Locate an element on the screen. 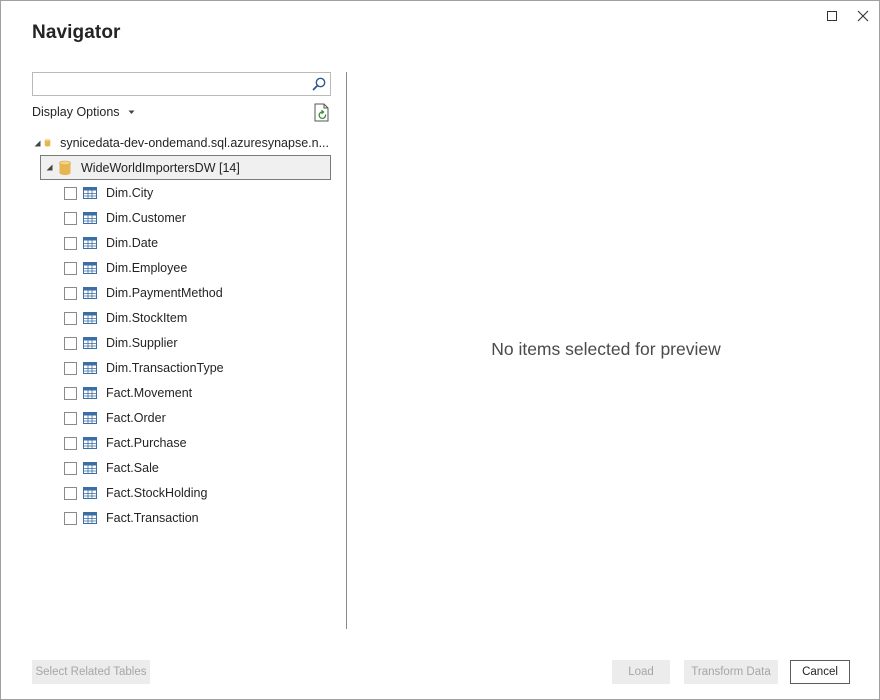  chevron-down-icon is located at coordinates (131, 112).